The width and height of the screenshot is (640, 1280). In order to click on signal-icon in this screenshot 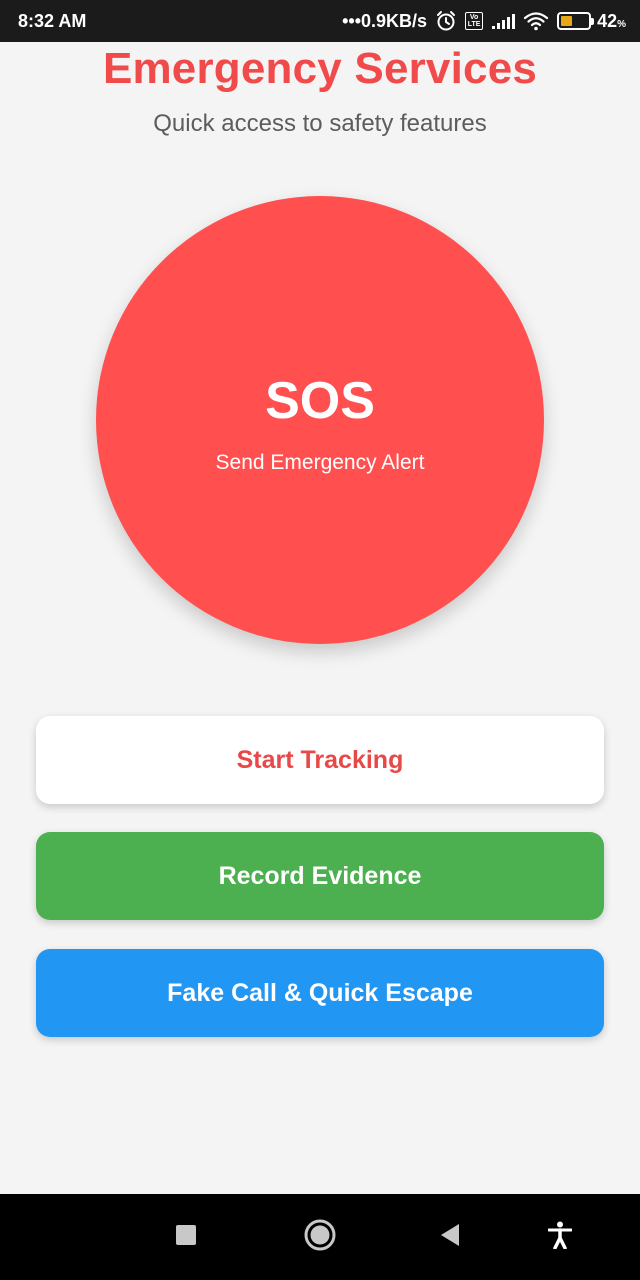, I will do `click(503, 21)`.